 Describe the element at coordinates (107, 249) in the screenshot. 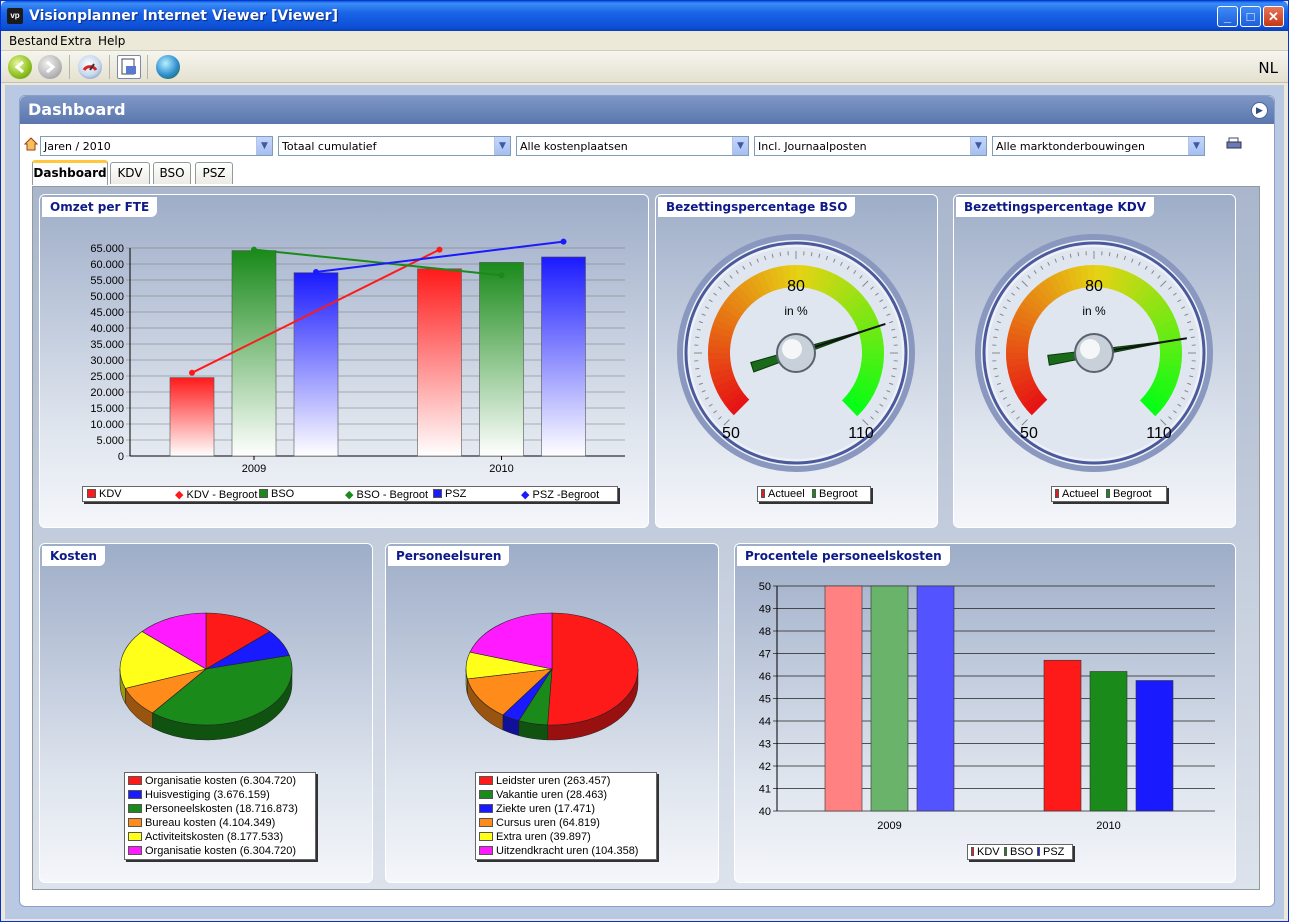

I see `y-tick-label: 65.000` at that location.